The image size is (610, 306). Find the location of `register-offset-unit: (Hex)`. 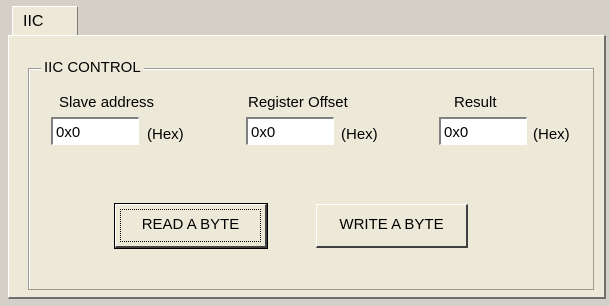

register-offset-unit: (Hex) is located at coordinates (359, 134).